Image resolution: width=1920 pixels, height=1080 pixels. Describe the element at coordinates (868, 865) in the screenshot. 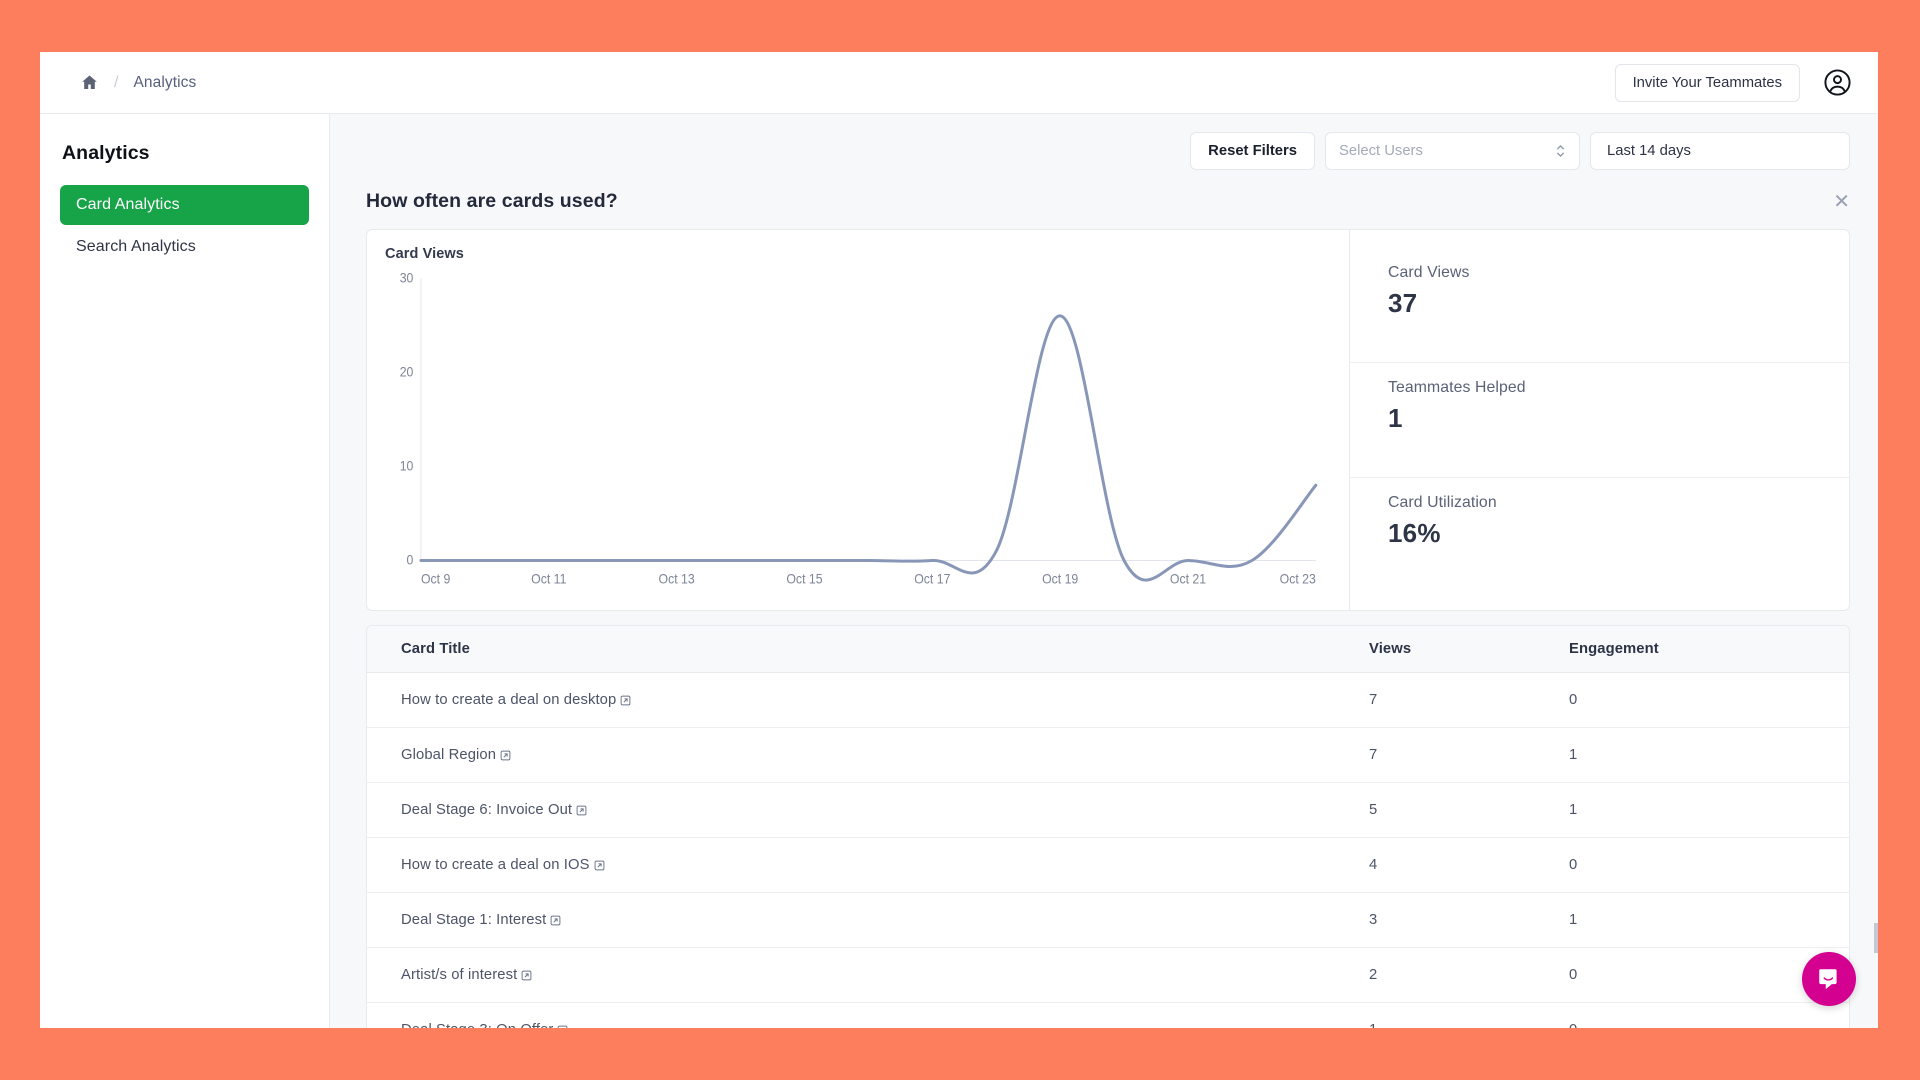

I see `cell-card-title: How to create a deal on IOS` at that location.